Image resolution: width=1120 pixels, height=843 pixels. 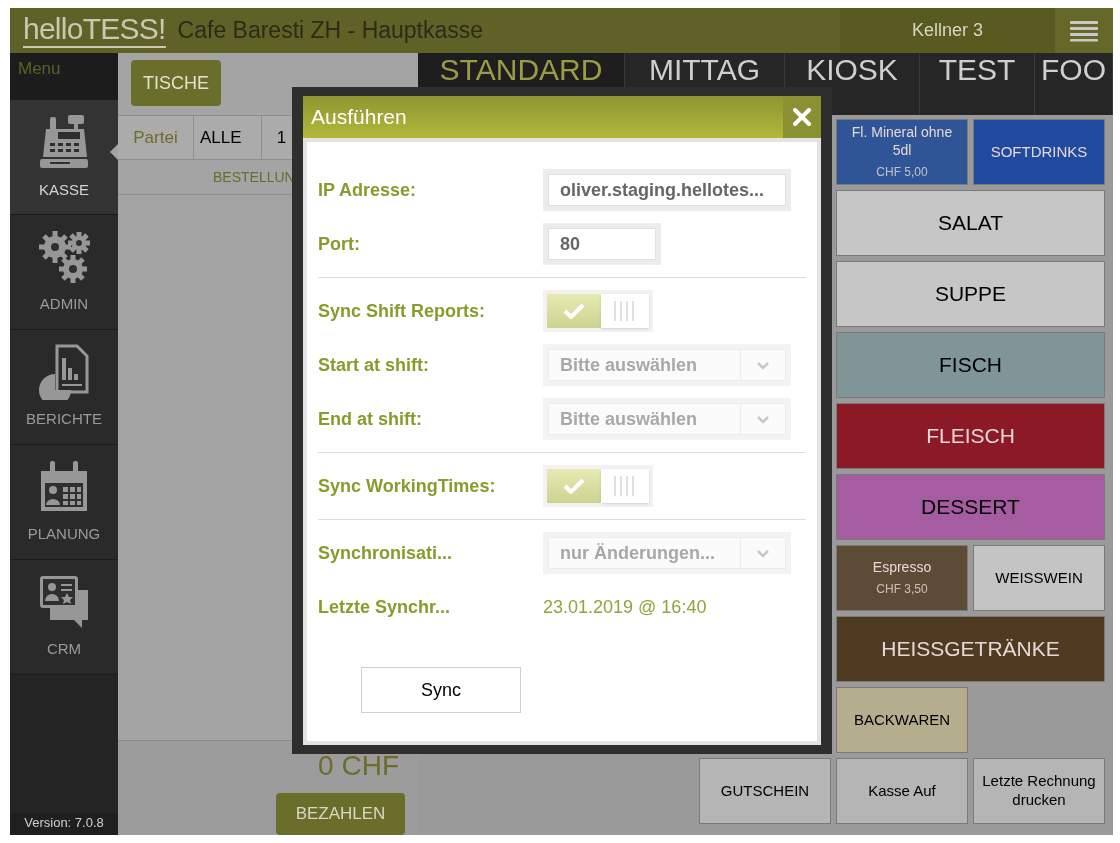 I want to click on tables-button: TISCHE, so click(x=176, y=83).